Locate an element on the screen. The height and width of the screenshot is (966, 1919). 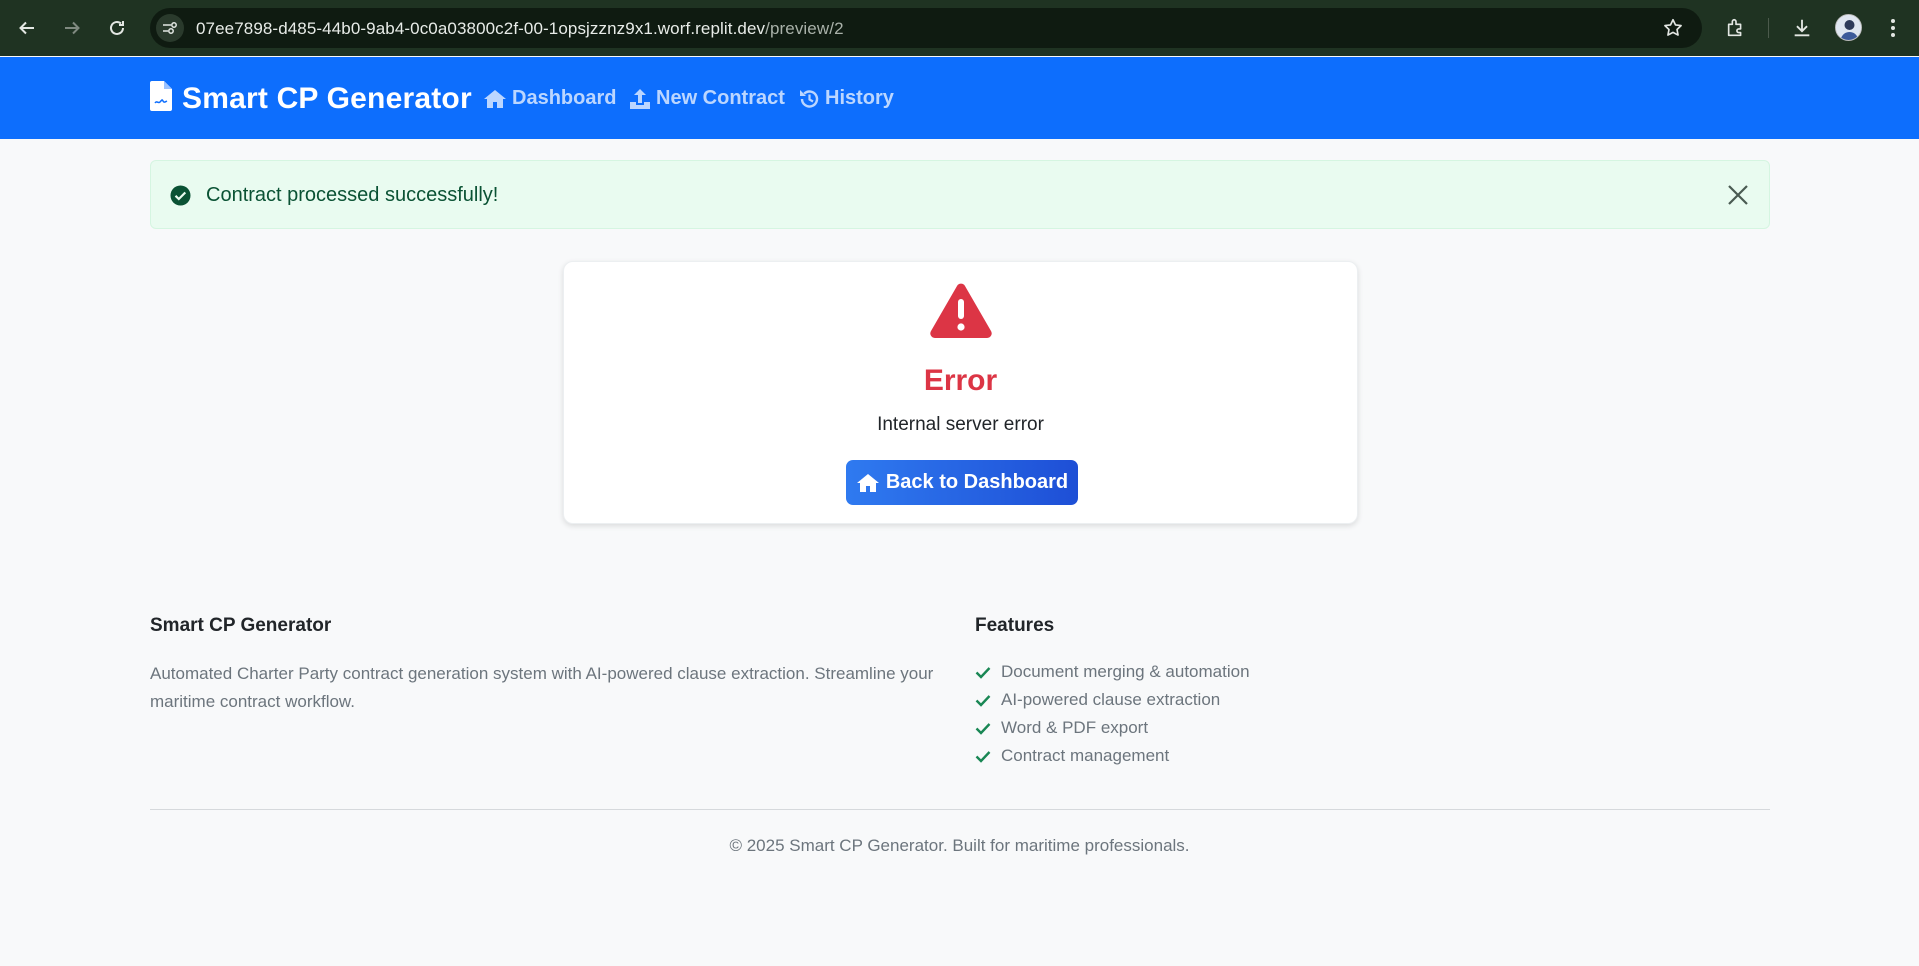
back-button-label: Back to Dashboard is located at coordinates (977, 482).